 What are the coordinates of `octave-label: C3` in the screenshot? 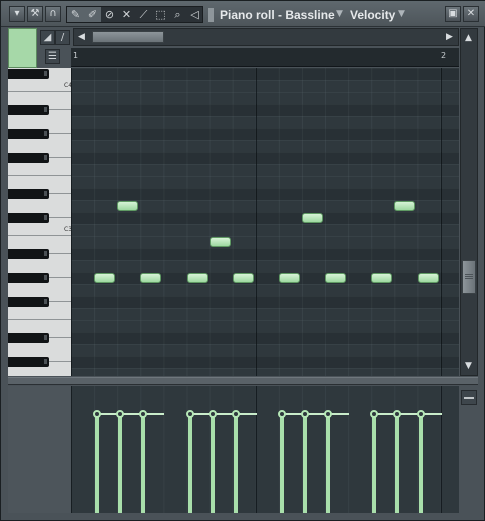 It's located at (67, 229).